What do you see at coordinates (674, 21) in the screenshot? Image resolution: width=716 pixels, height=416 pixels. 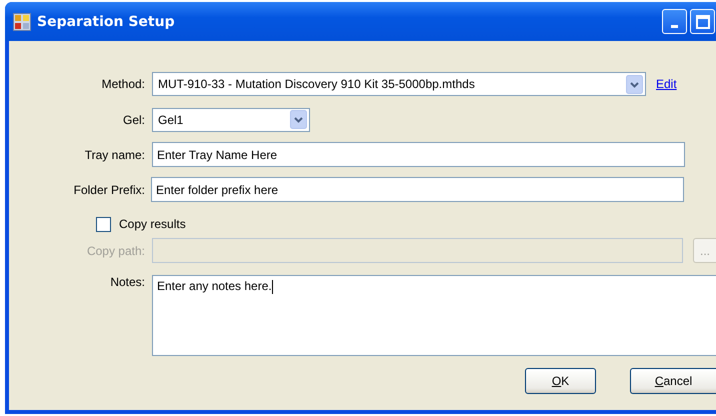 I see `minimize-button` at bounding box center [674, 21].